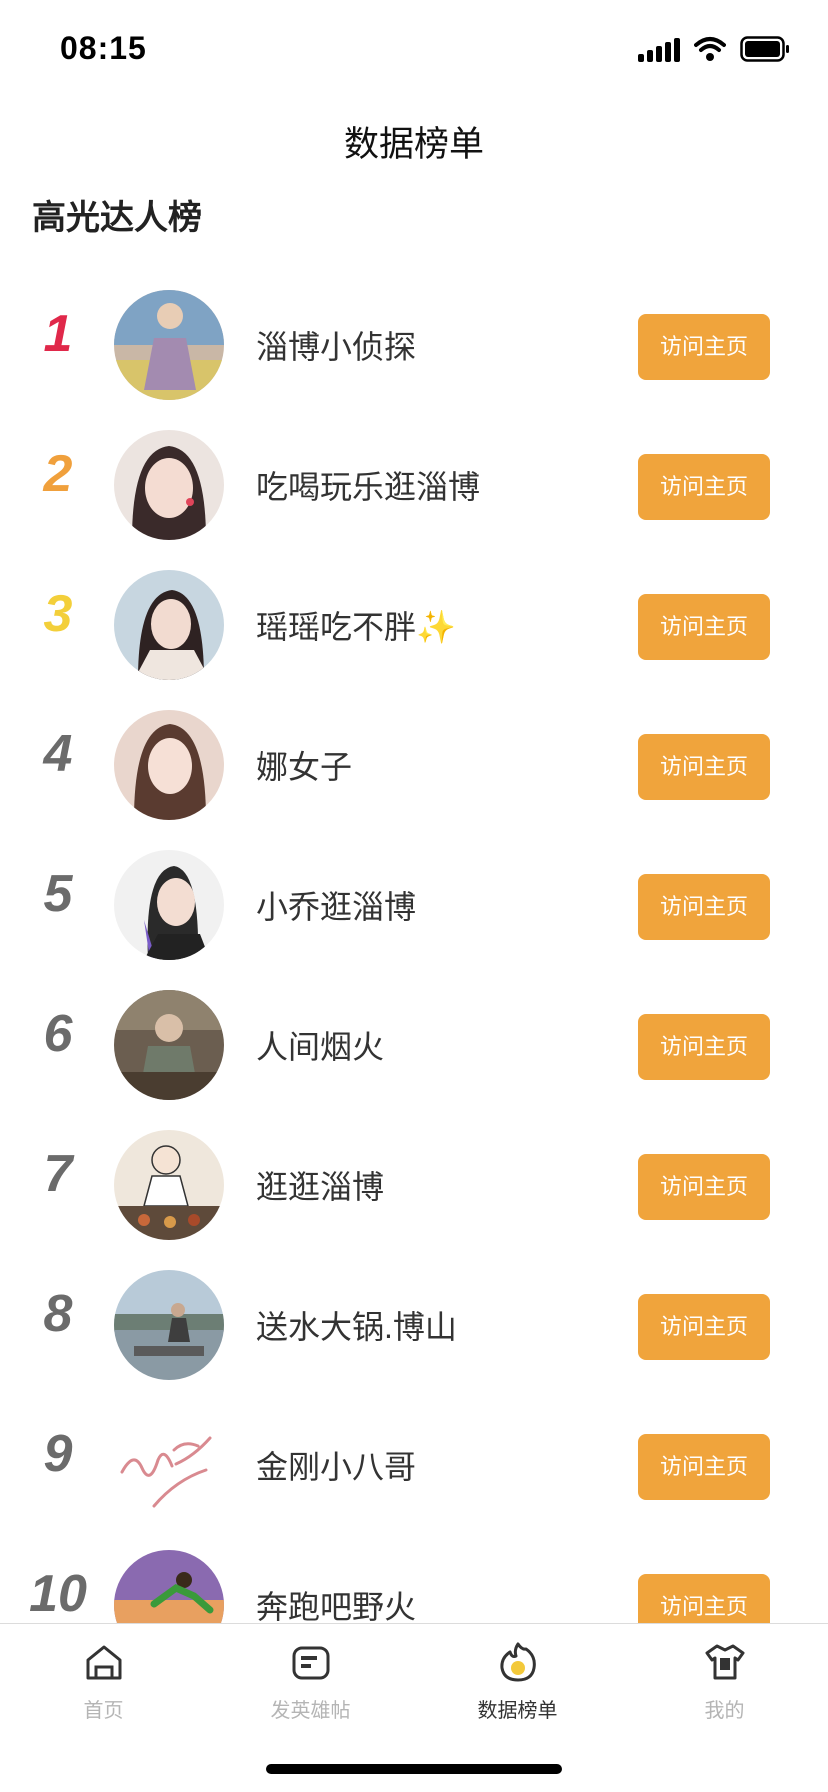 This screenshot has height=1792, width=828. I want to click on status-time: 08:15, so click(103, 48).